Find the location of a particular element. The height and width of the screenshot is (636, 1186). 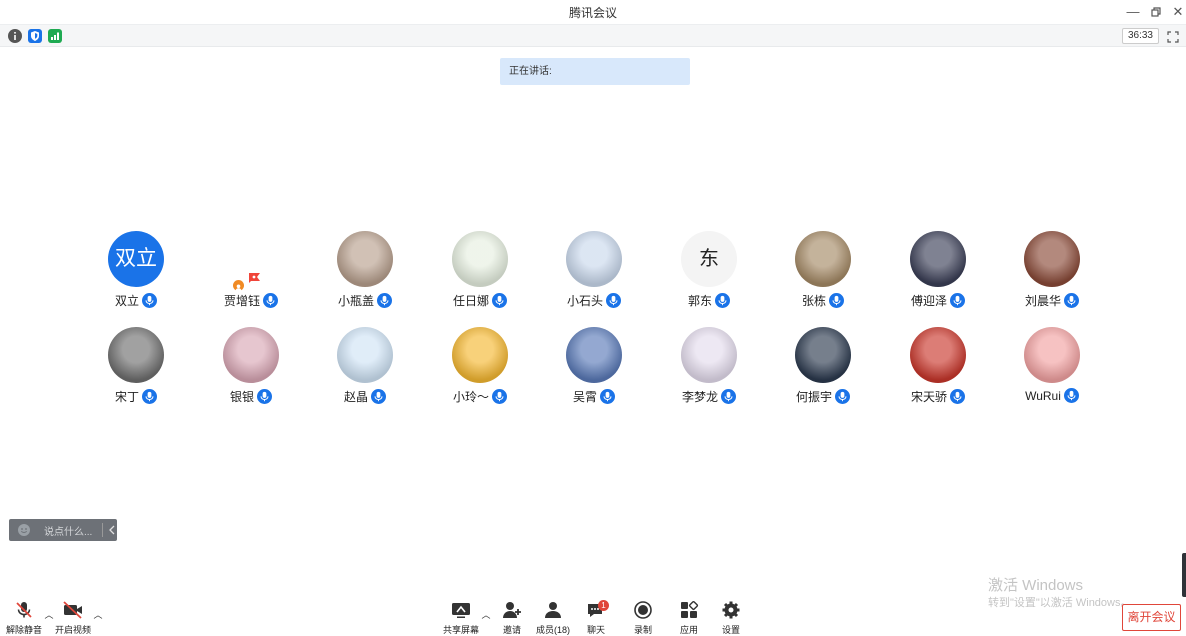

participant-tile: 银银 is located at coordinates (251, 368).